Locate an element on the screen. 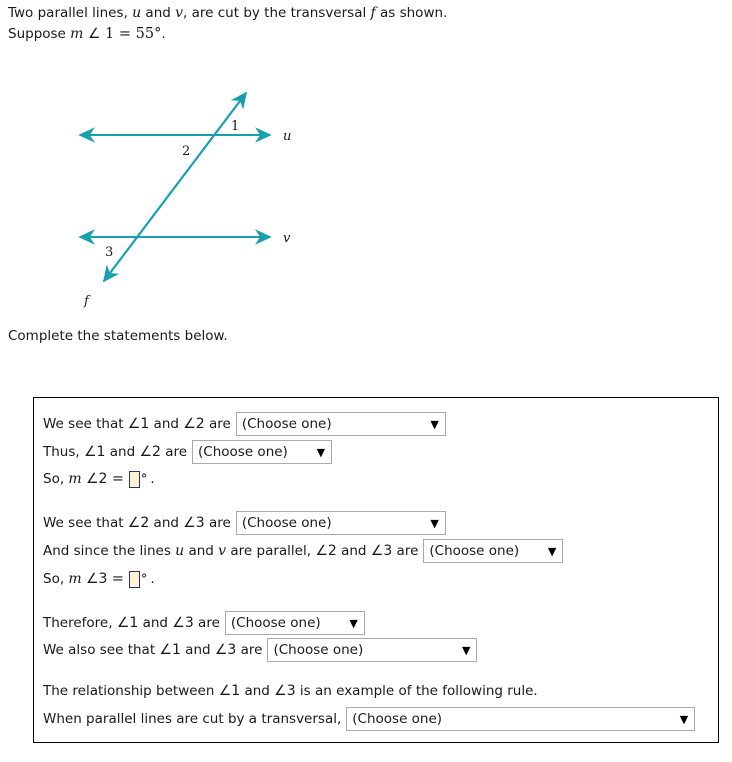 This screenshot has height=762, width=732. statement-row-6: So, m ∠3 = ° . is located at coordinates (101, 579).